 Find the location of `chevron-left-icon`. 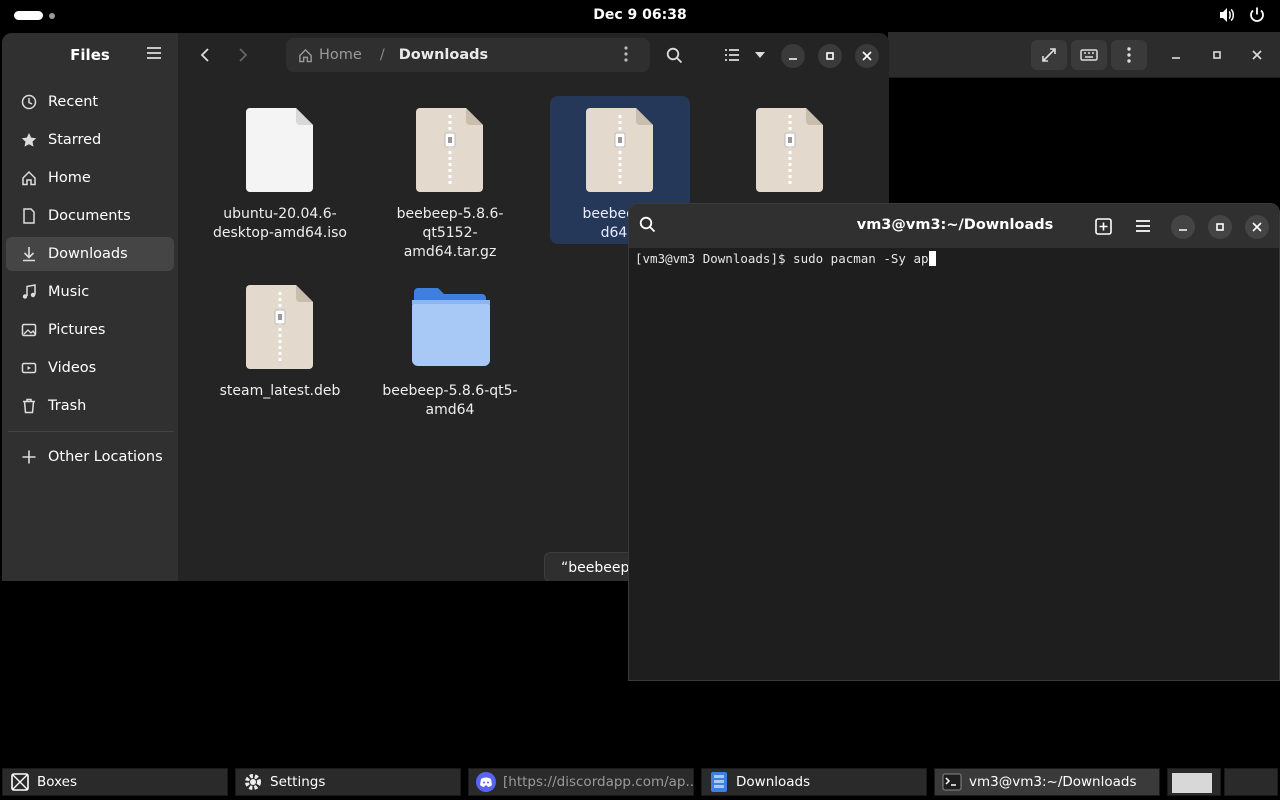

chevron-left-icon is located at coordinates (204, 55).